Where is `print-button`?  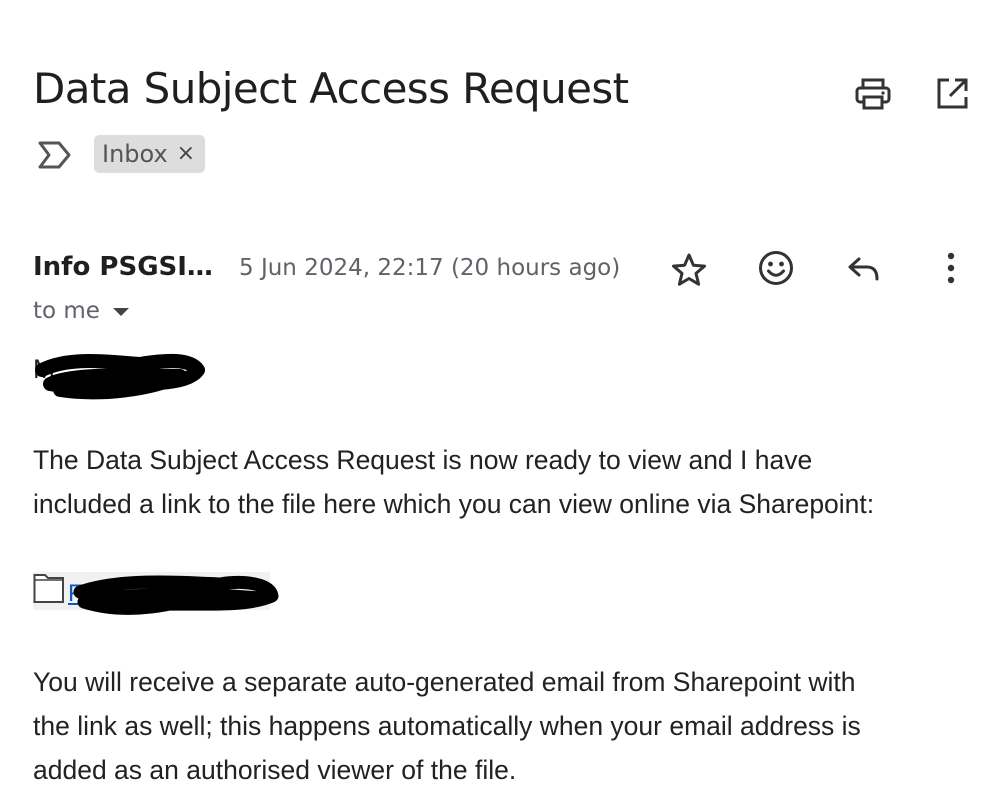 print-button is located at coordinates (873, 94).